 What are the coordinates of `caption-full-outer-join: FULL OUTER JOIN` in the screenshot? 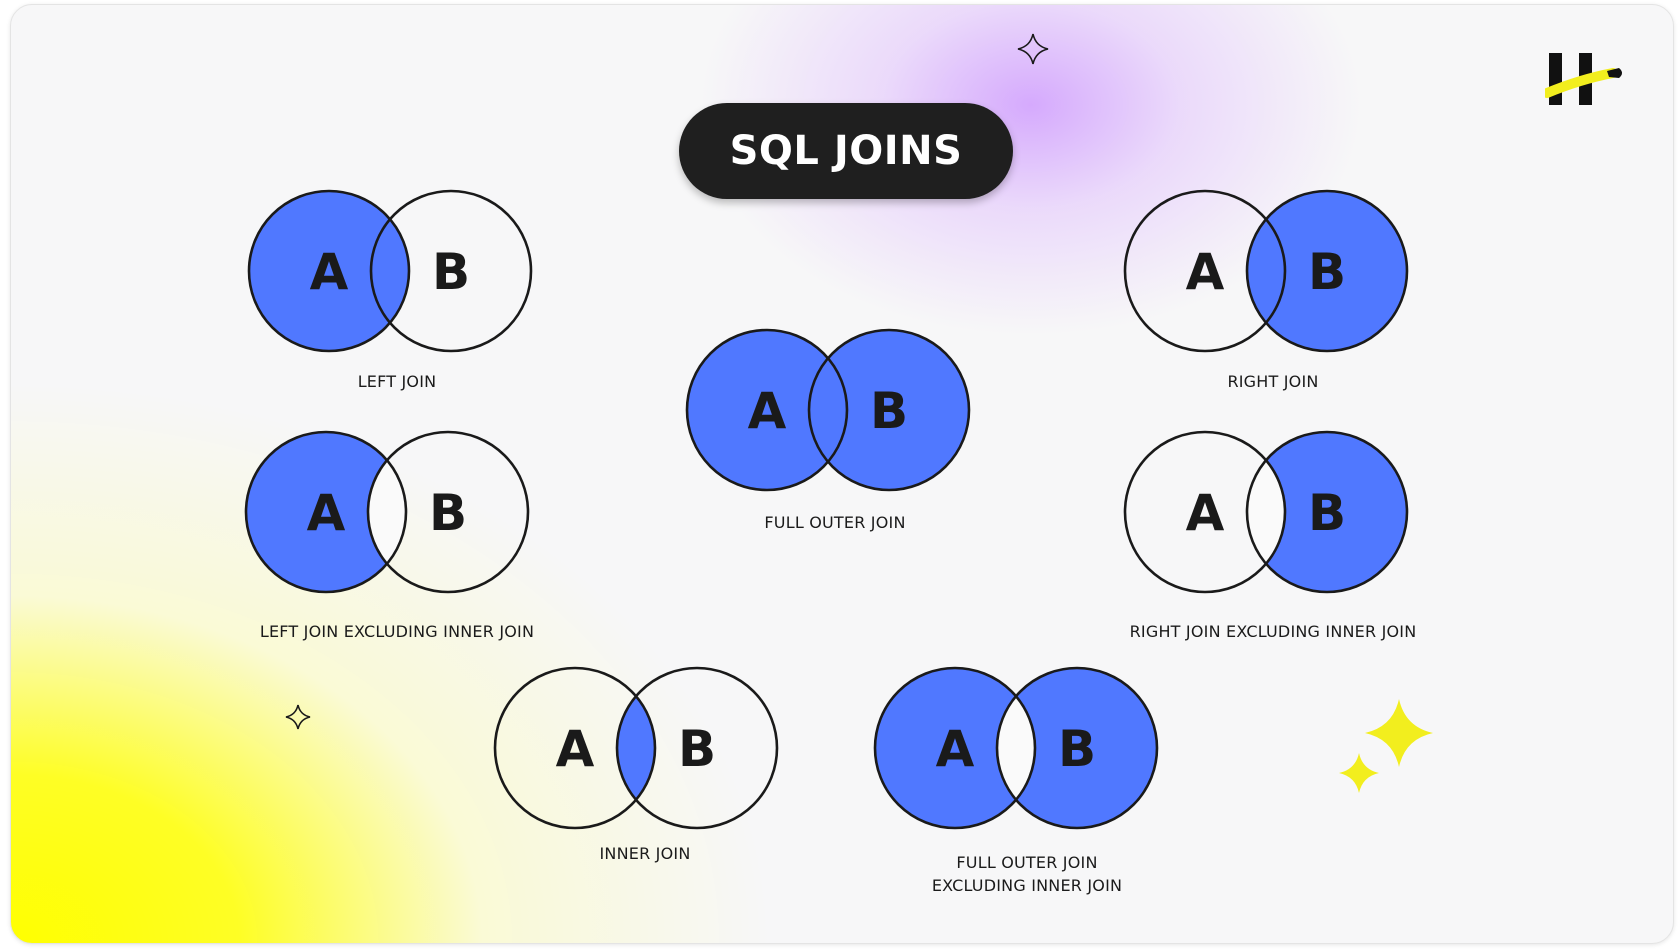 It's located at (835, 522).